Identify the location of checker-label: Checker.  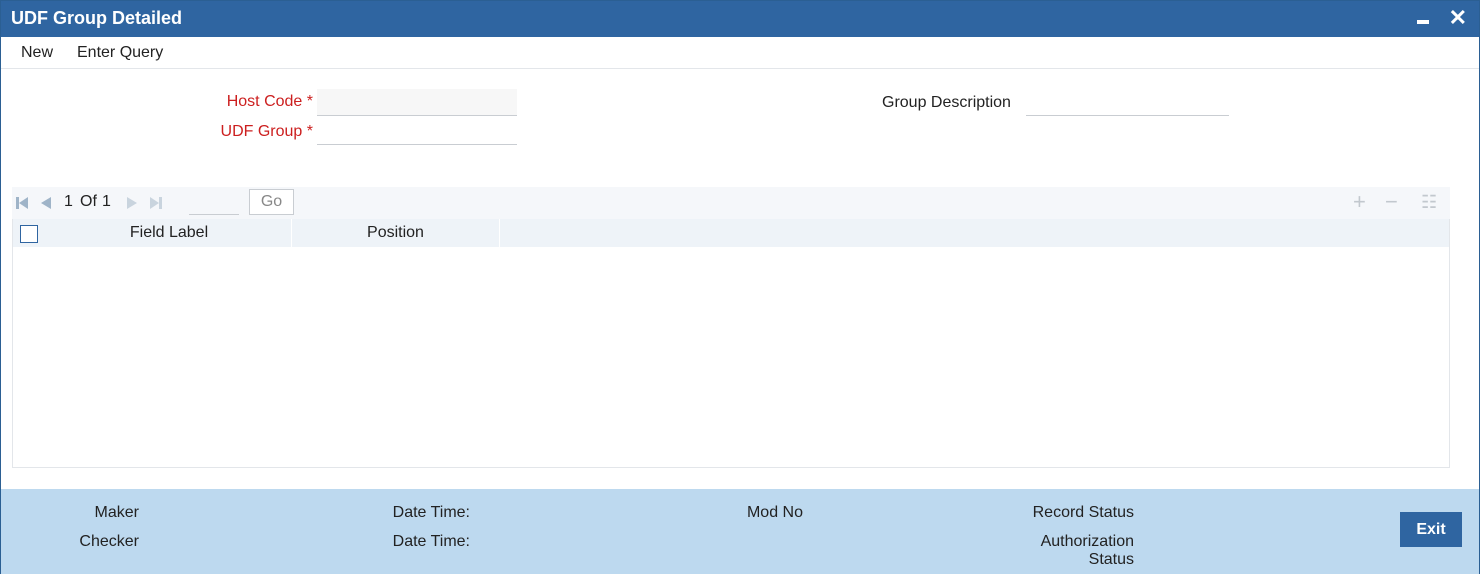
(109, 541).